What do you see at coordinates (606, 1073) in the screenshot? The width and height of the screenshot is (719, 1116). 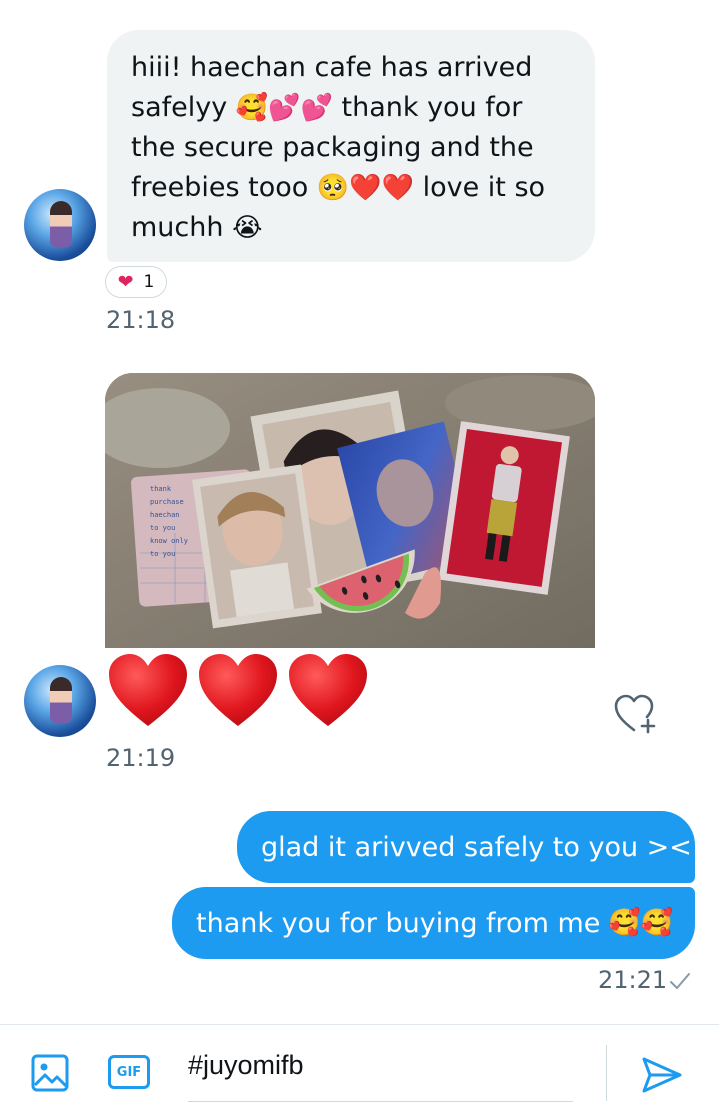 I see `composer-divider` at bounding box center [606, 1073].